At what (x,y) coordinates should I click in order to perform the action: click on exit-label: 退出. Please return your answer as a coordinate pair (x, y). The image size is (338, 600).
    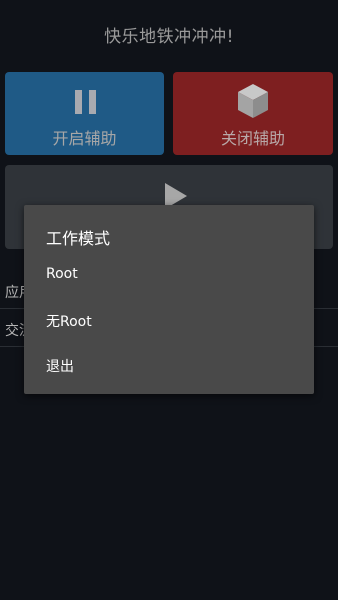
    Looking at the image, I should click on (60, 367).